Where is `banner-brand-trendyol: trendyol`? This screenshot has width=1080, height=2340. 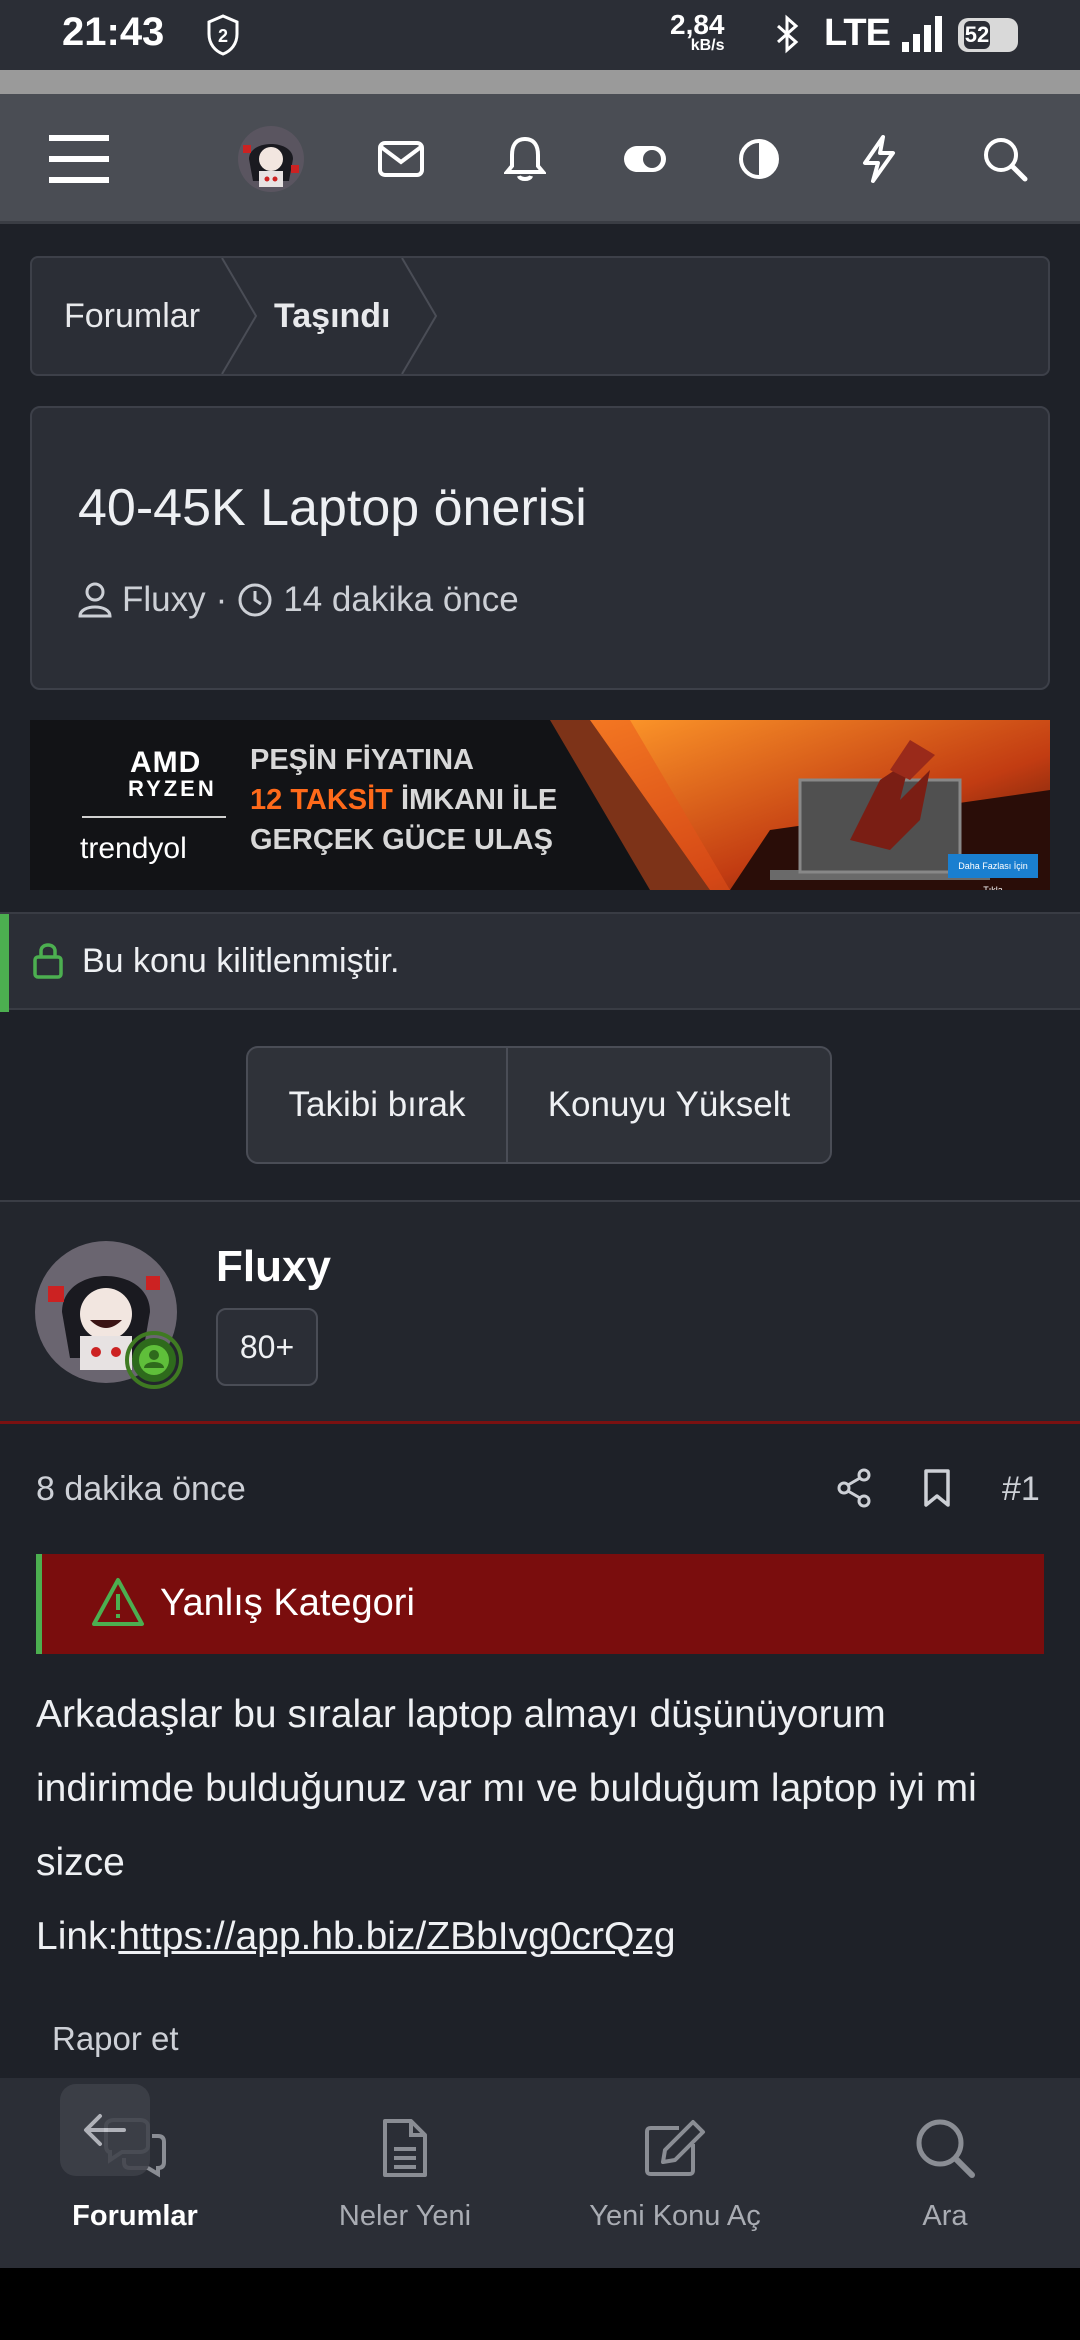 banner-brand-trendyol: trendyol is located at coordinates (133, 848).